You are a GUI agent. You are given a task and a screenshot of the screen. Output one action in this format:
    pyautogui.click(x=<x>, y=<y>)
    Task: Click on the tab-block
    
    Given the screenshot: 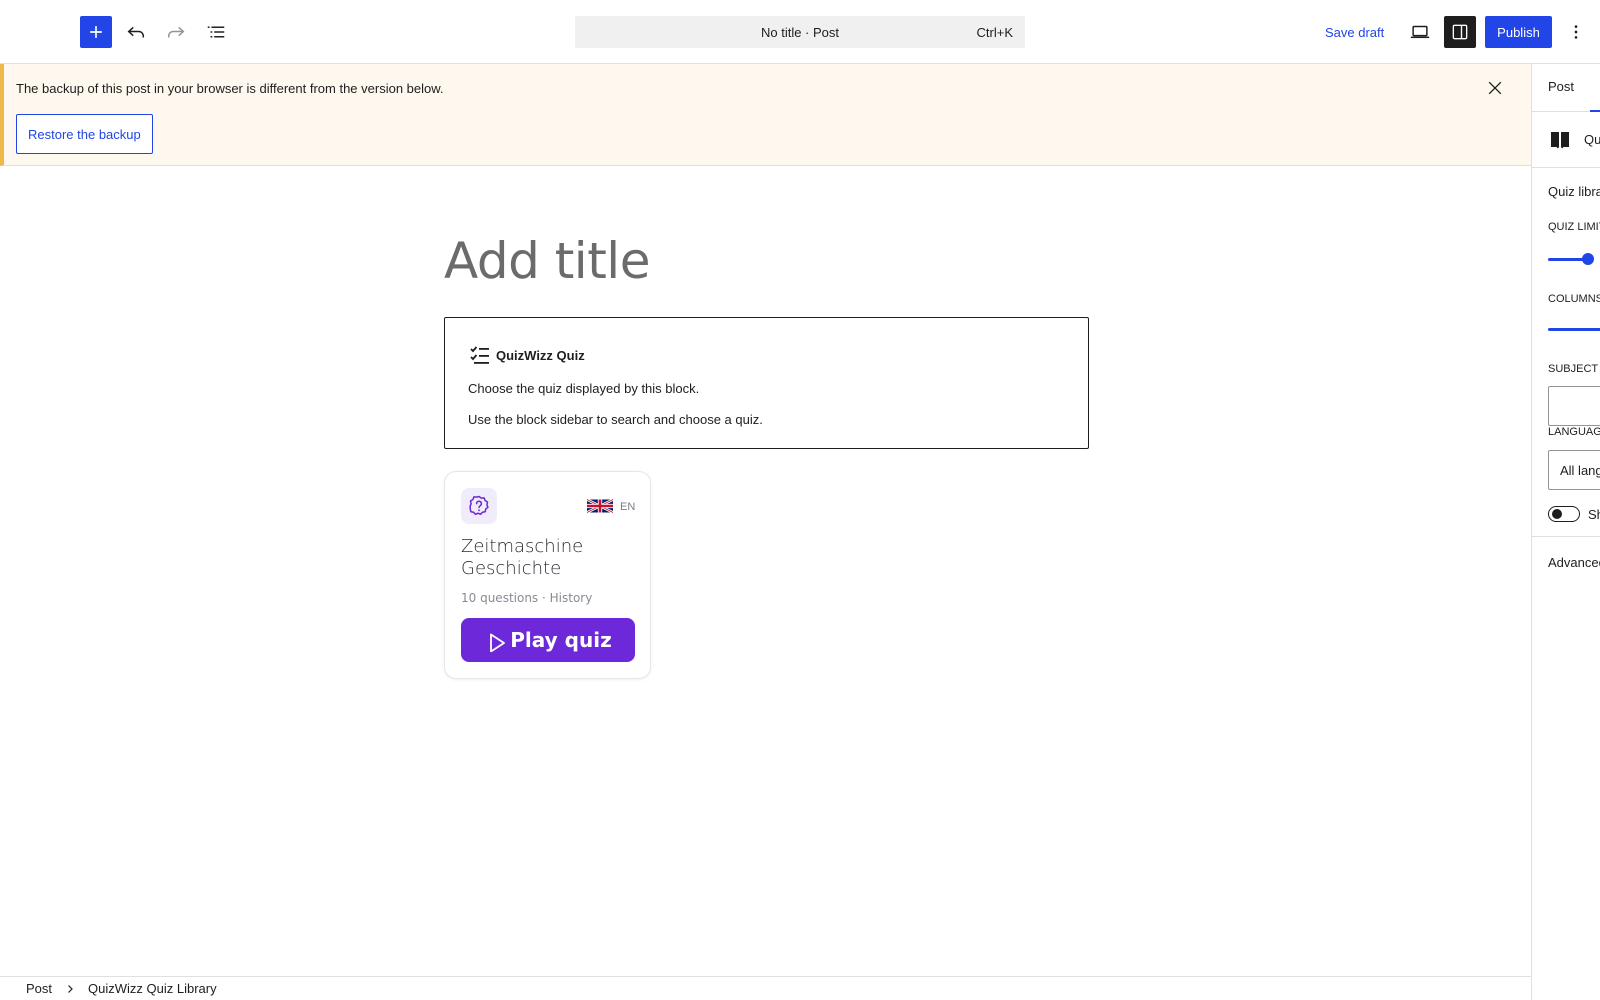 What is the action you would take?
    pyautogui.click(x=1595, y=88)
    